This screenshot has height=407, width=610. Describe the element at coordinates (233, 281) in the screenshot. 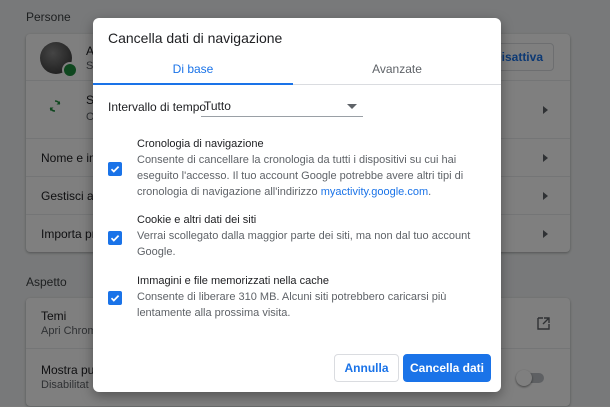

I see `cache-title: Immagini e file memorizzati nella cache` at that location.